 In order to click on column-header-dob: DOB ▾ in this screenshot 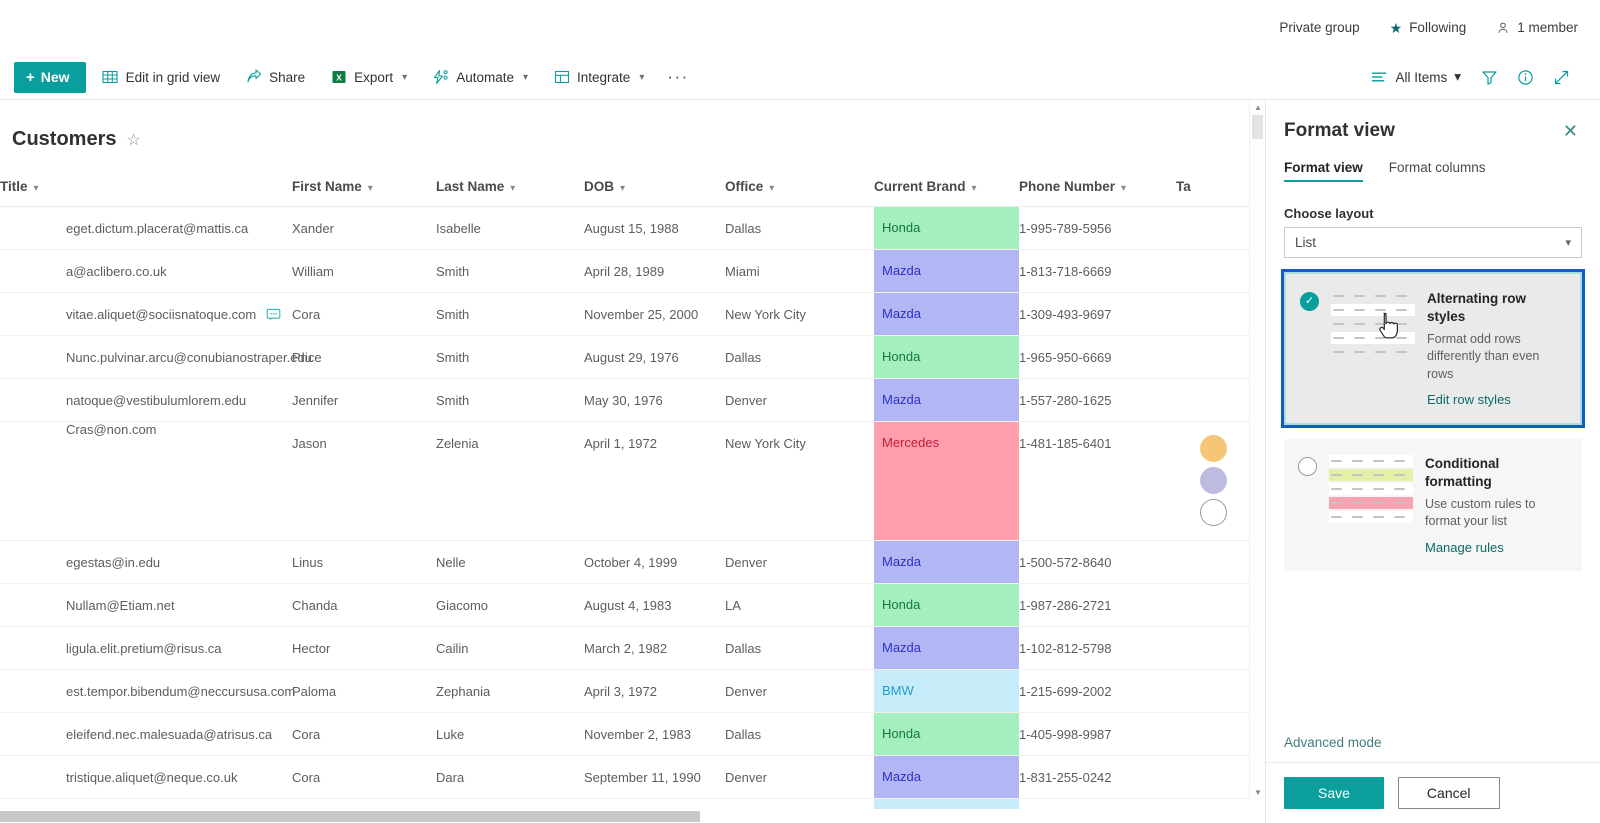, I will do `click(654, 190)`.